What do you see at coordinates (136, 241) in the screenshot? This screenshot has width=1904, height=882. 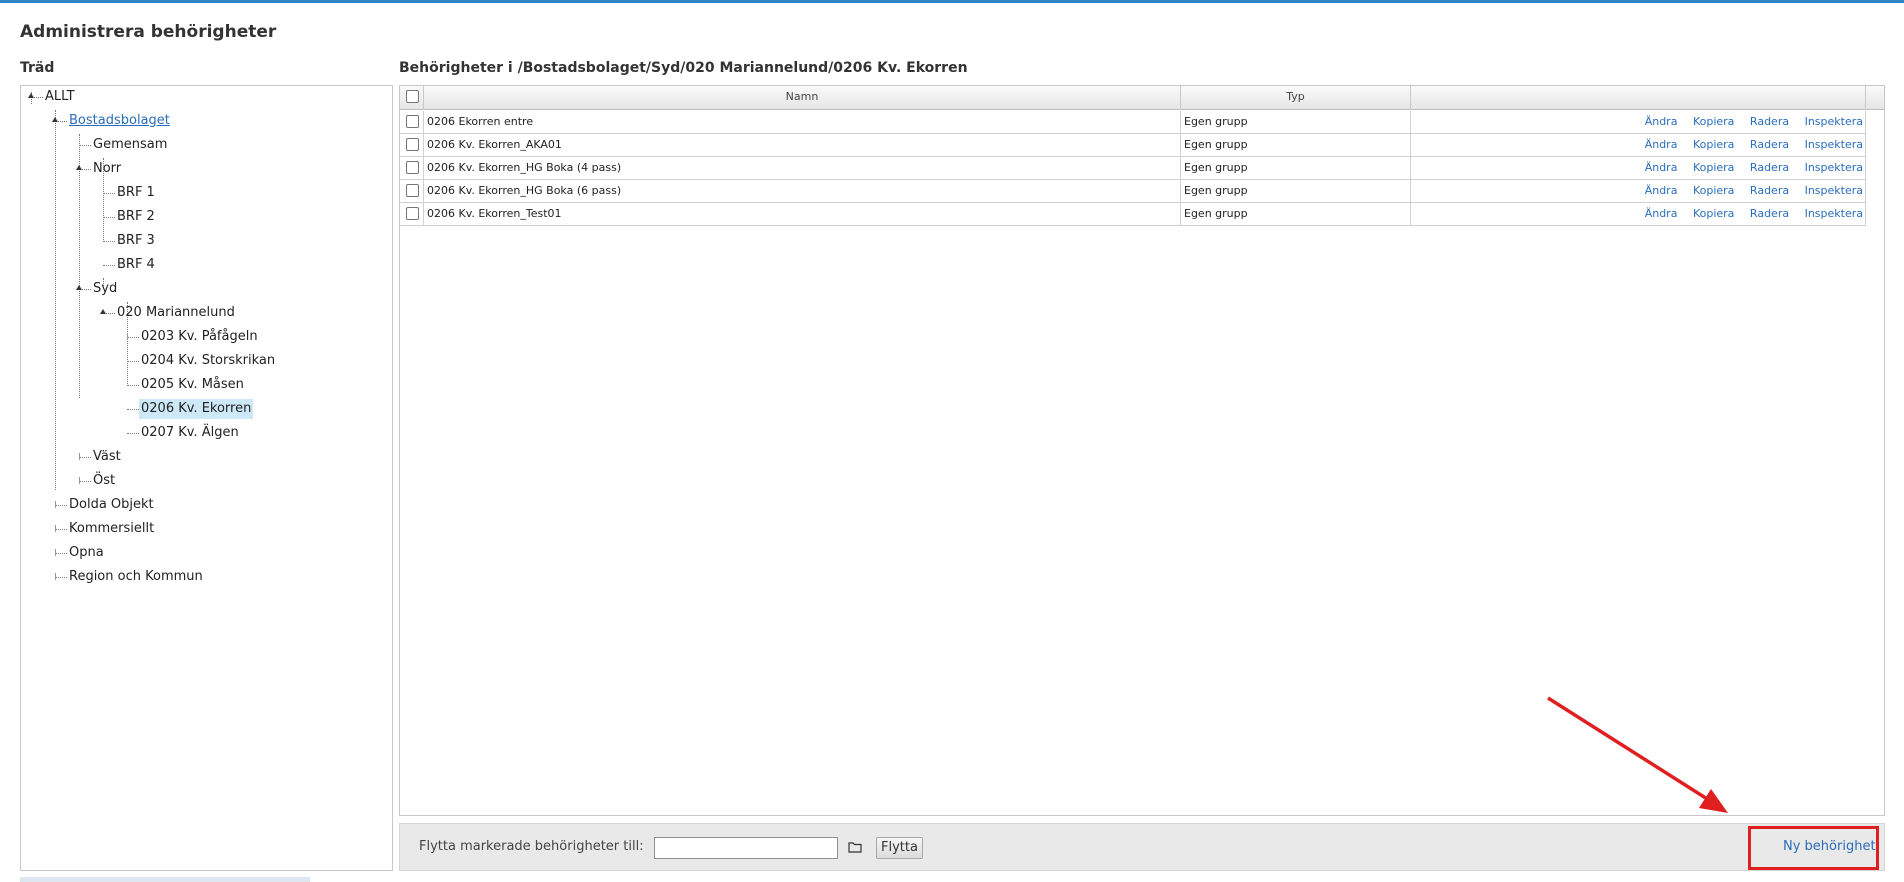 I see `tree-node-brf-3: BRF 3` at bounding box center [136, 241].